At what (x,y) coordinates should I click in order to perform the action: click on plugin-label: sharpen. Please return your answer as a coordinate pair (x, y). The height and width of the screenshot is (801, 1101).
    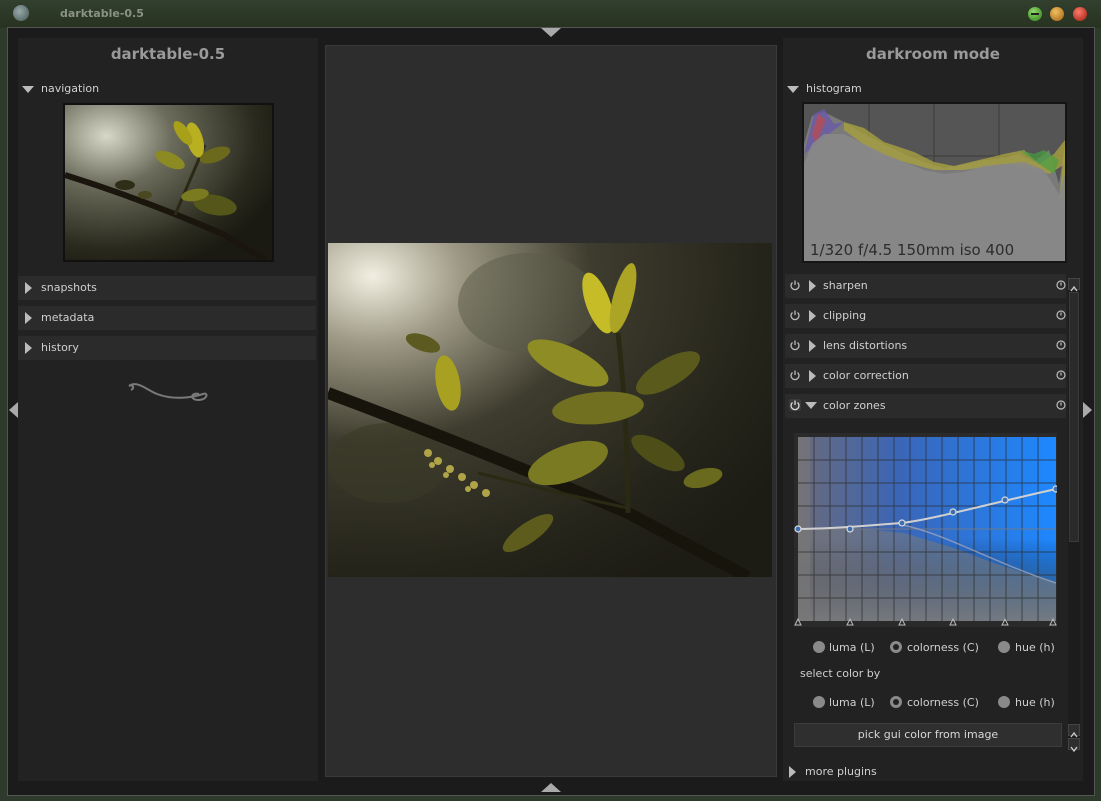
    Looking at the image, I should click on (845, 285).